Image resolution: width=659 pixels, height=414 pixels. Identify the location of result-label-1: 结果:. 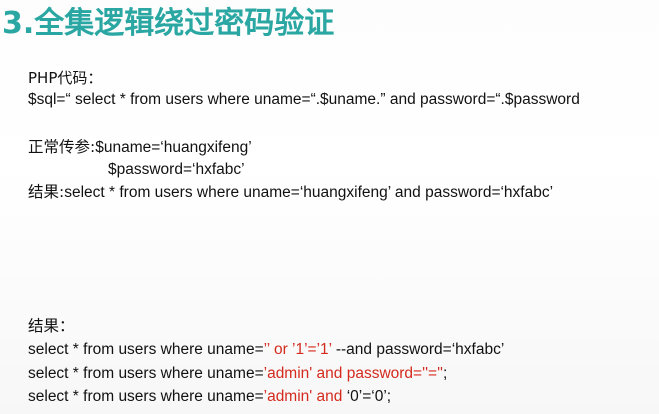
(46, 192).